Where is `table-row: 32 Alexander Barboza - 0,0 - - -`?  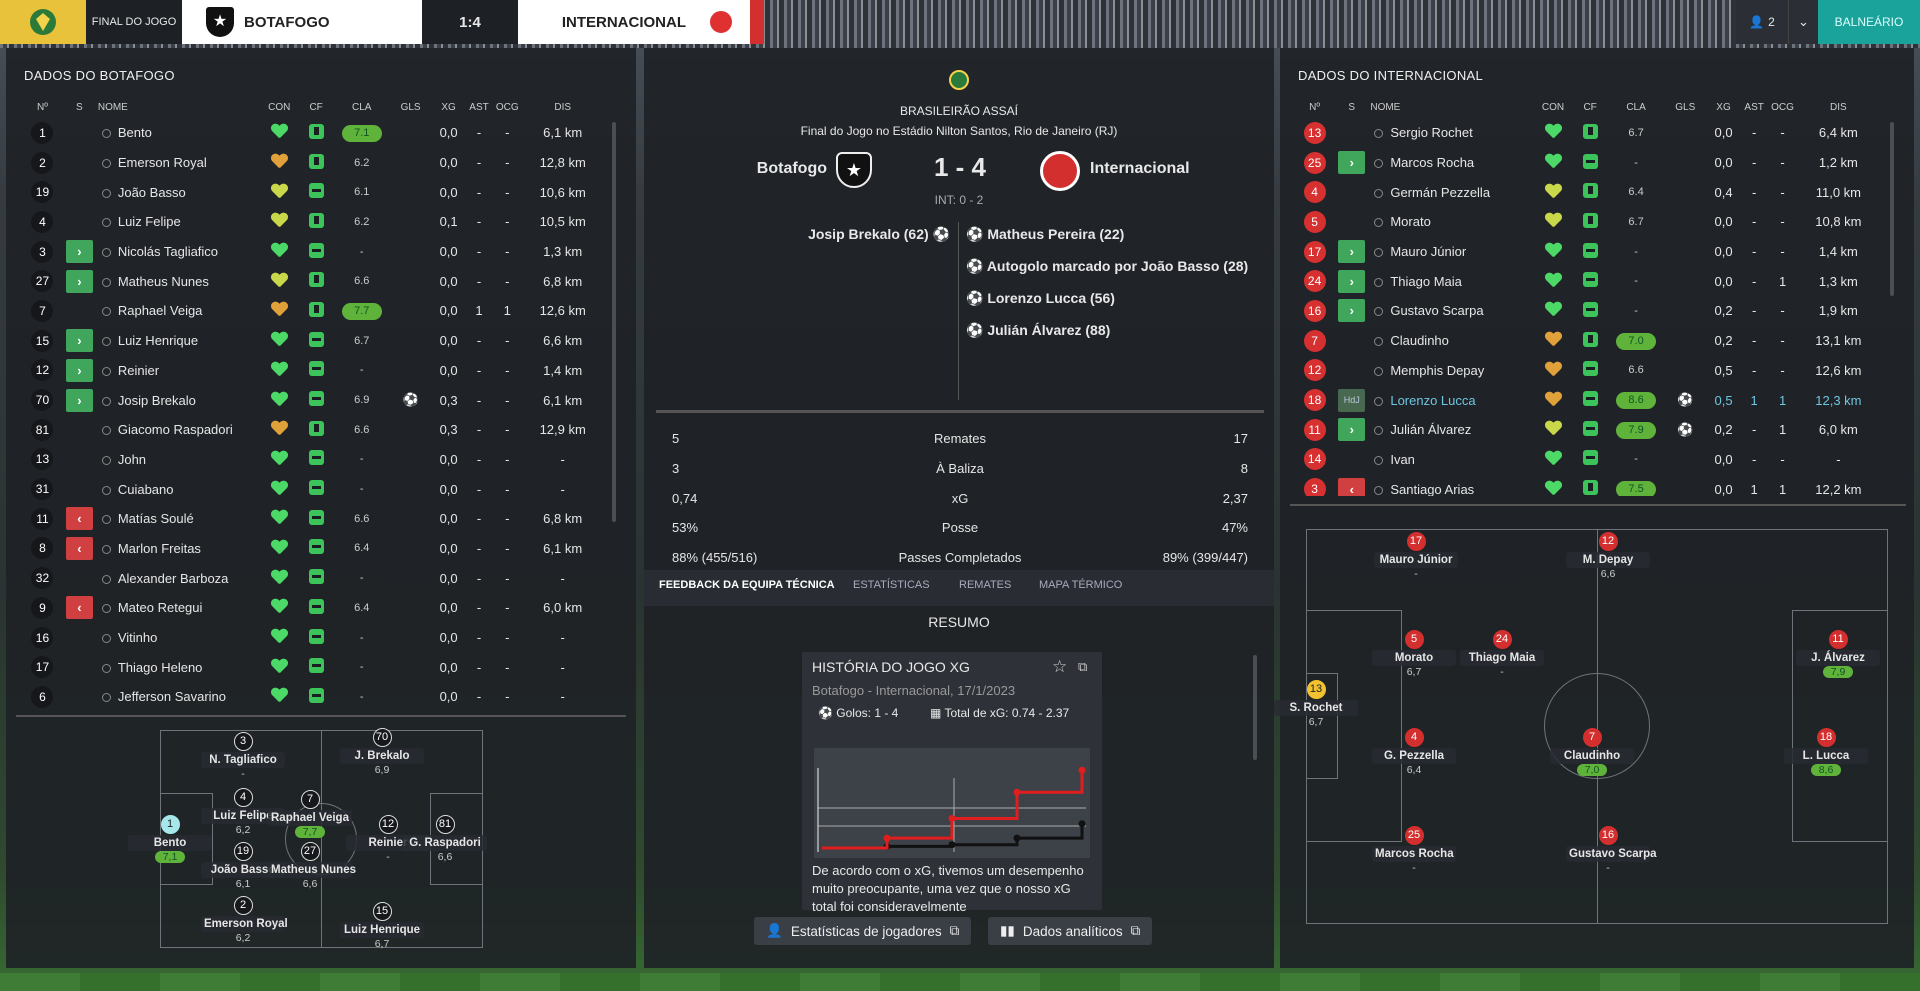
table-row: 32 Alexander Barboza - 0,0 - - - is located at coordinates (314, 578).